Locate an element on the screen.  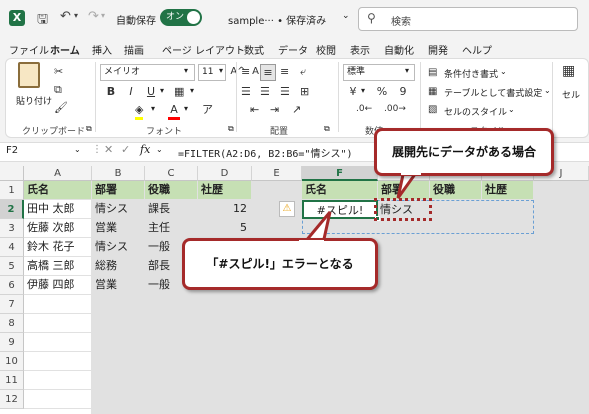
bottom-arrow-join is located at coordinates (311, 242).